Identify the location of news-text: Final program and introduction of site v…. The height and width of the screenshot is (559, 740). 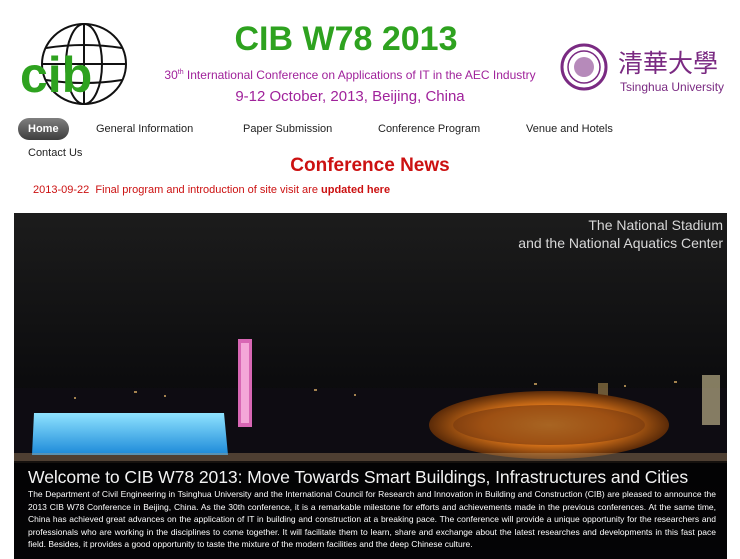
(208, 190).